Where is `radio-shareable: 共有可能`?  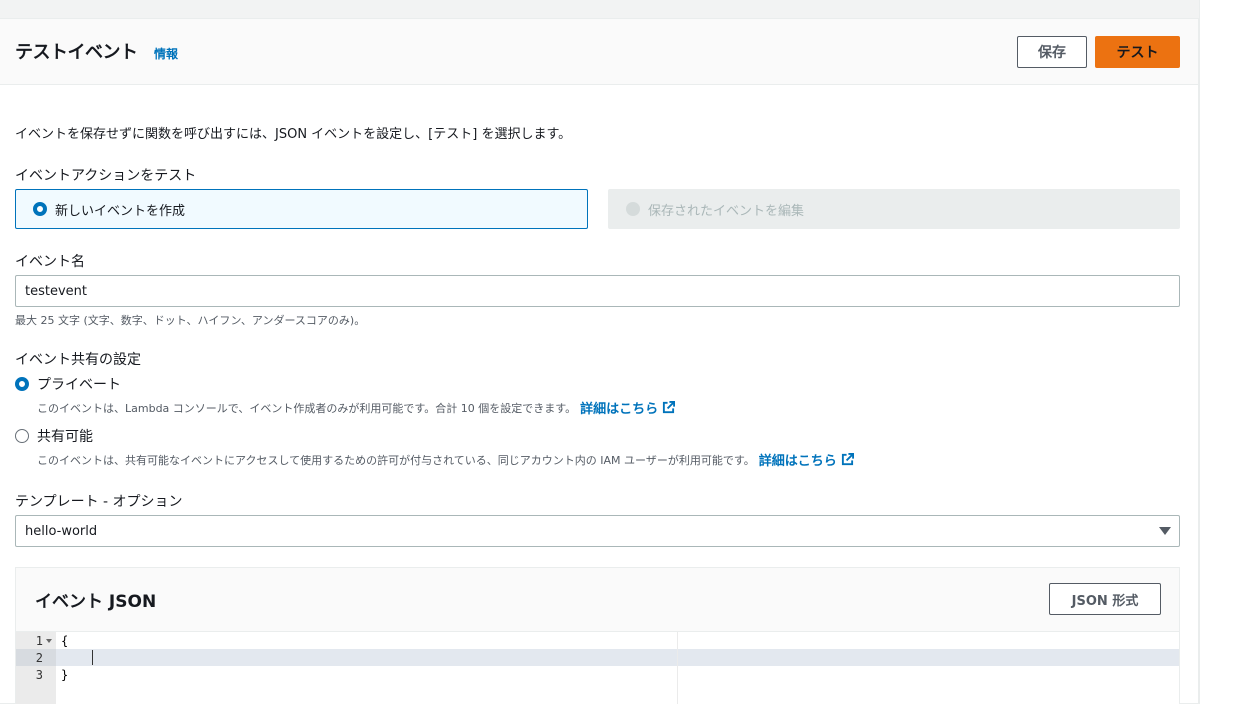
radio-shareable: 共有可能 is located at coordinates (54, 436).